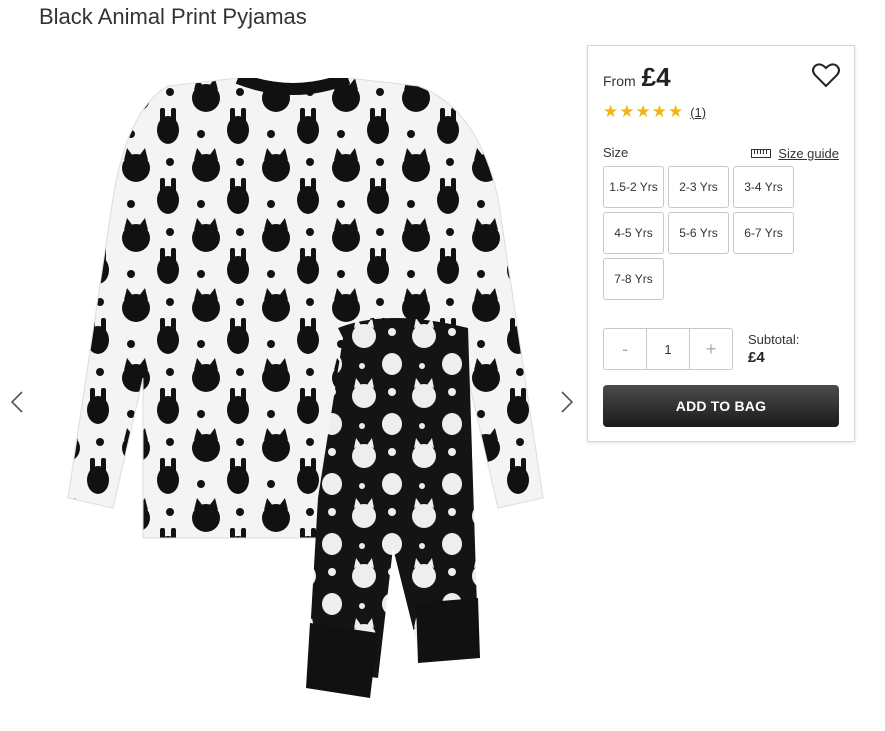  What do you see at coordinates (698, 187) in the screenshot?
I see `size-option: 2-3 Yrs` at bounding box center [698, 187].